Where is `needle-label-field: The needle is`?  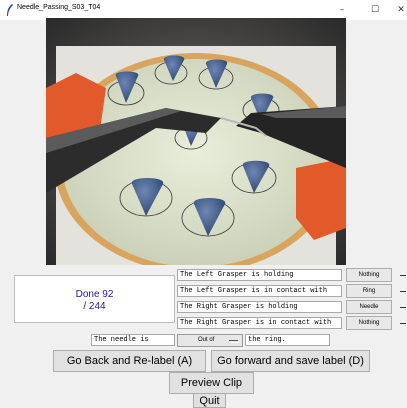 needle-label-field: The needle is is located at coordinates (133, 340).